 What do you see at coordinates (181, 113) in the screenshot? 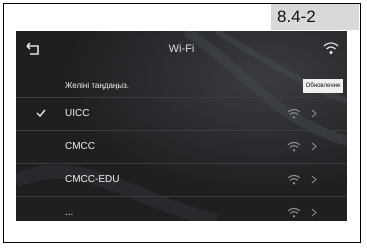
I see `network-row-uicc: UICC` at bounding box center [181, 113].